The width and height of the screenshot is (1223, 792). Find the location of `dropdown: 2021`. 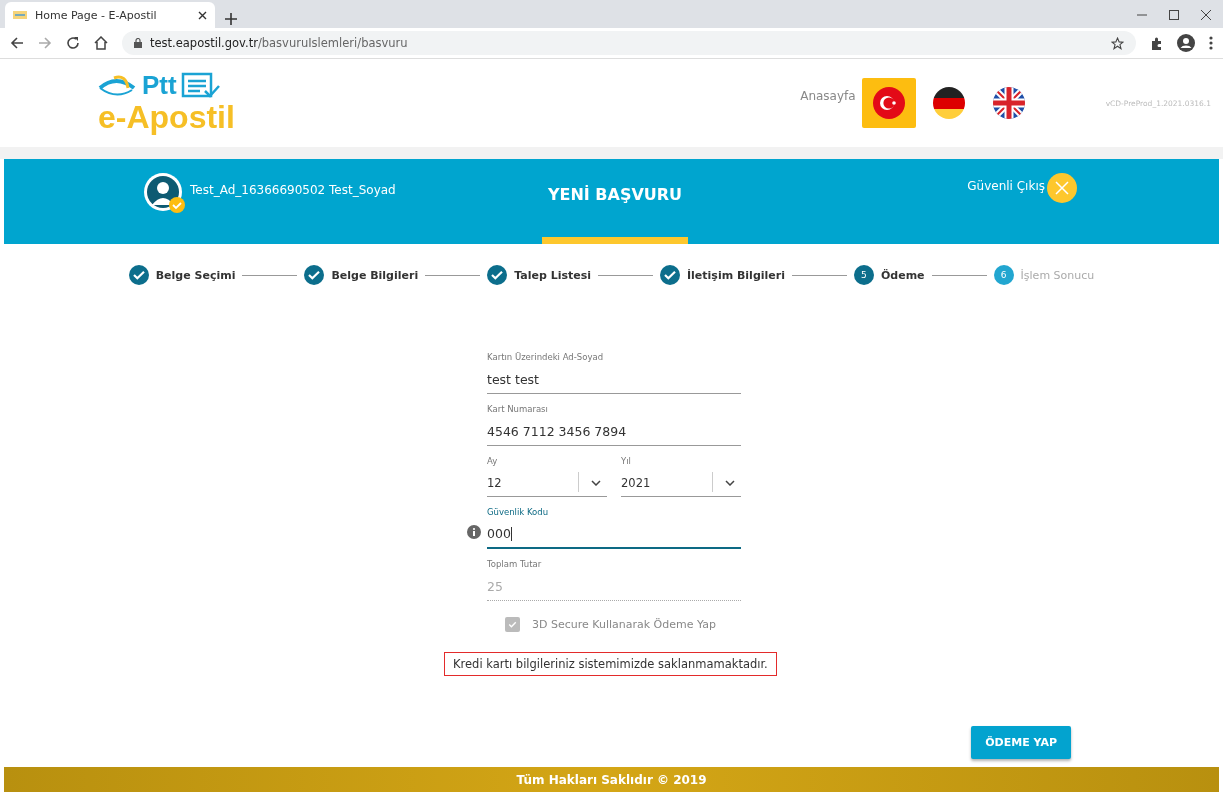

dropdown: 2021 is located at coordinates (681, 483).